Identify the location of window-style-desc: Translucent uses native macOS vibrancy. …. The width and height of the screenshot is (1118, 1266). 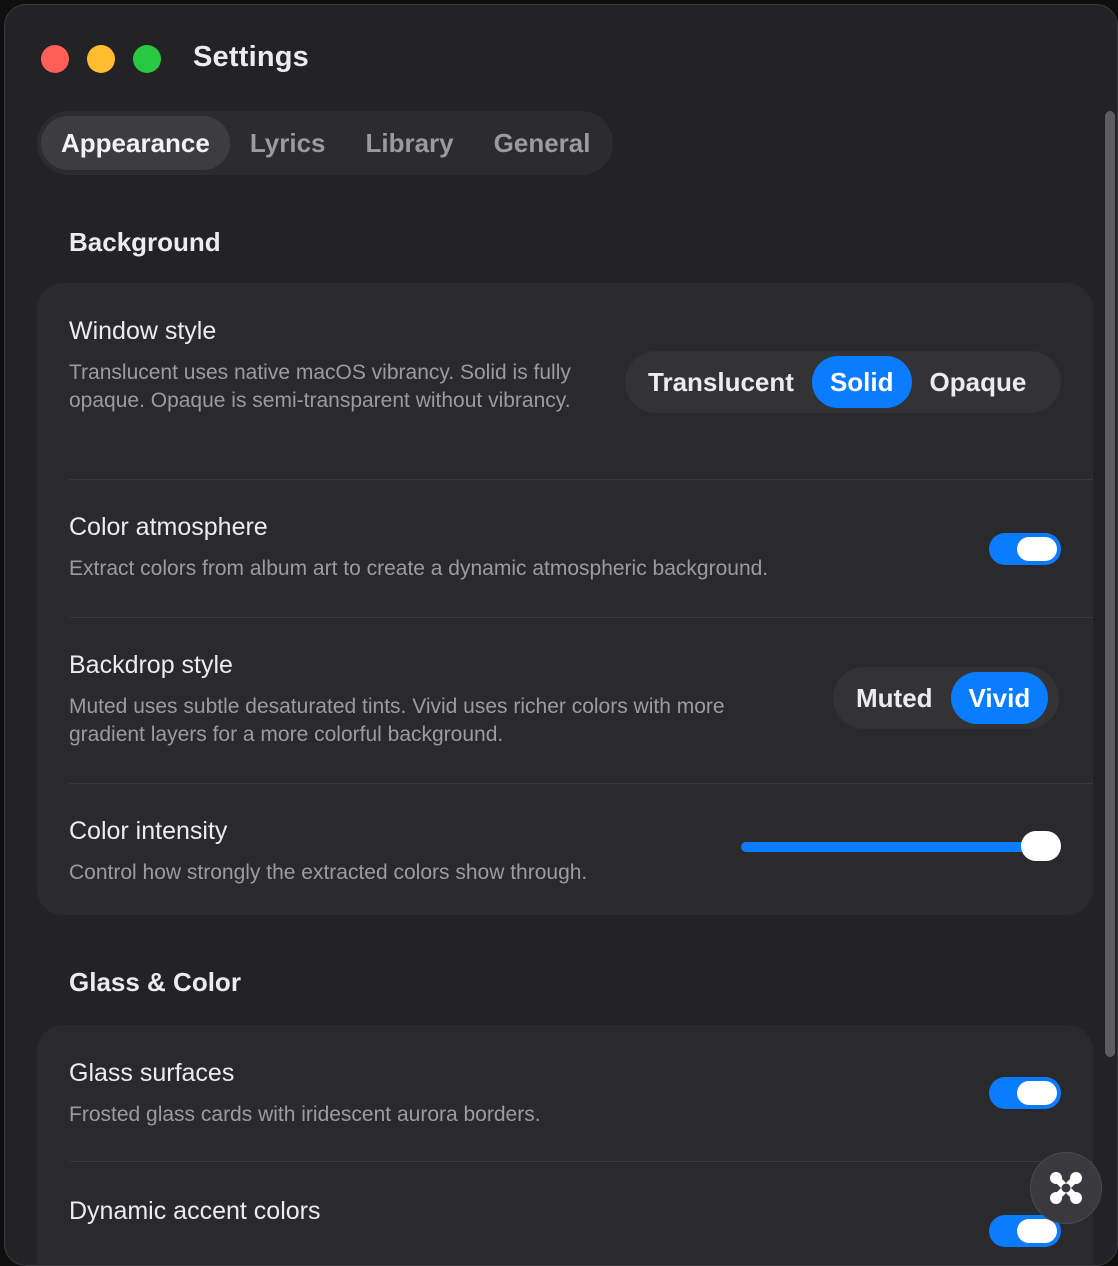
(320, 386).